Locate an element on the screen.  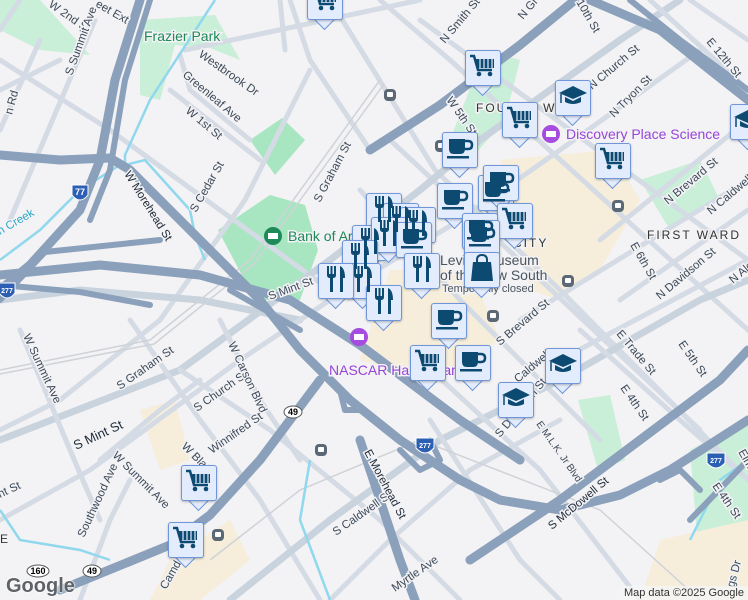
downtown-area is located at coordinates (165, 435).